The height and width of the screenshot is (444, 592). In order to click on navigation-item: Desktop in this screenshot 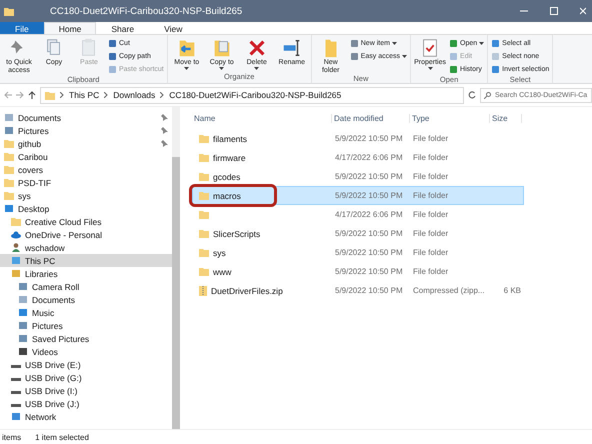, I will do `click(86, 208)`.